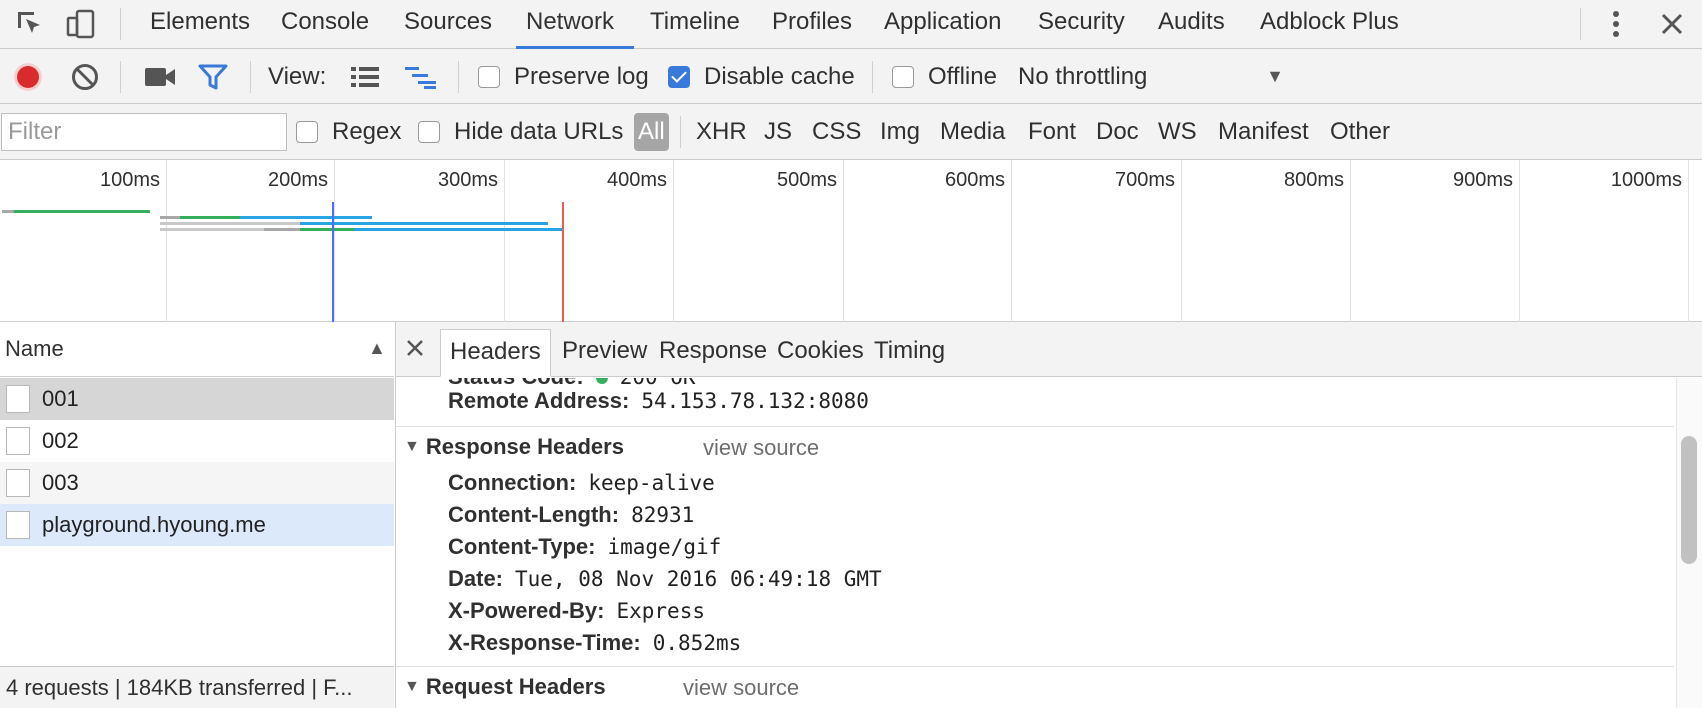  Describe the element at coordinates (18, 525) in the screenshot. I see `document-file-icon` at that location.